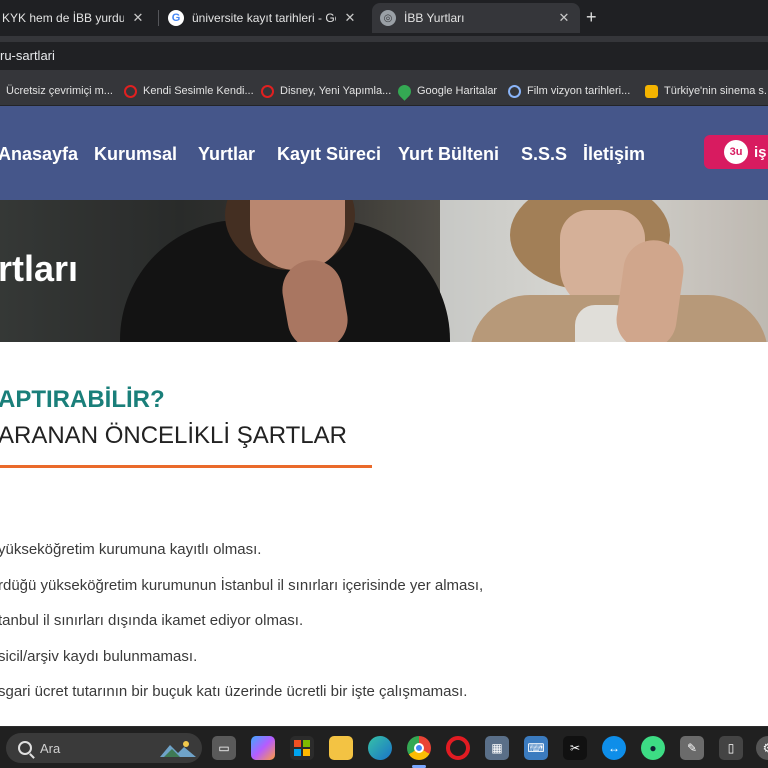  I want to click on taskbar-search: Ara, so click(104, 748).